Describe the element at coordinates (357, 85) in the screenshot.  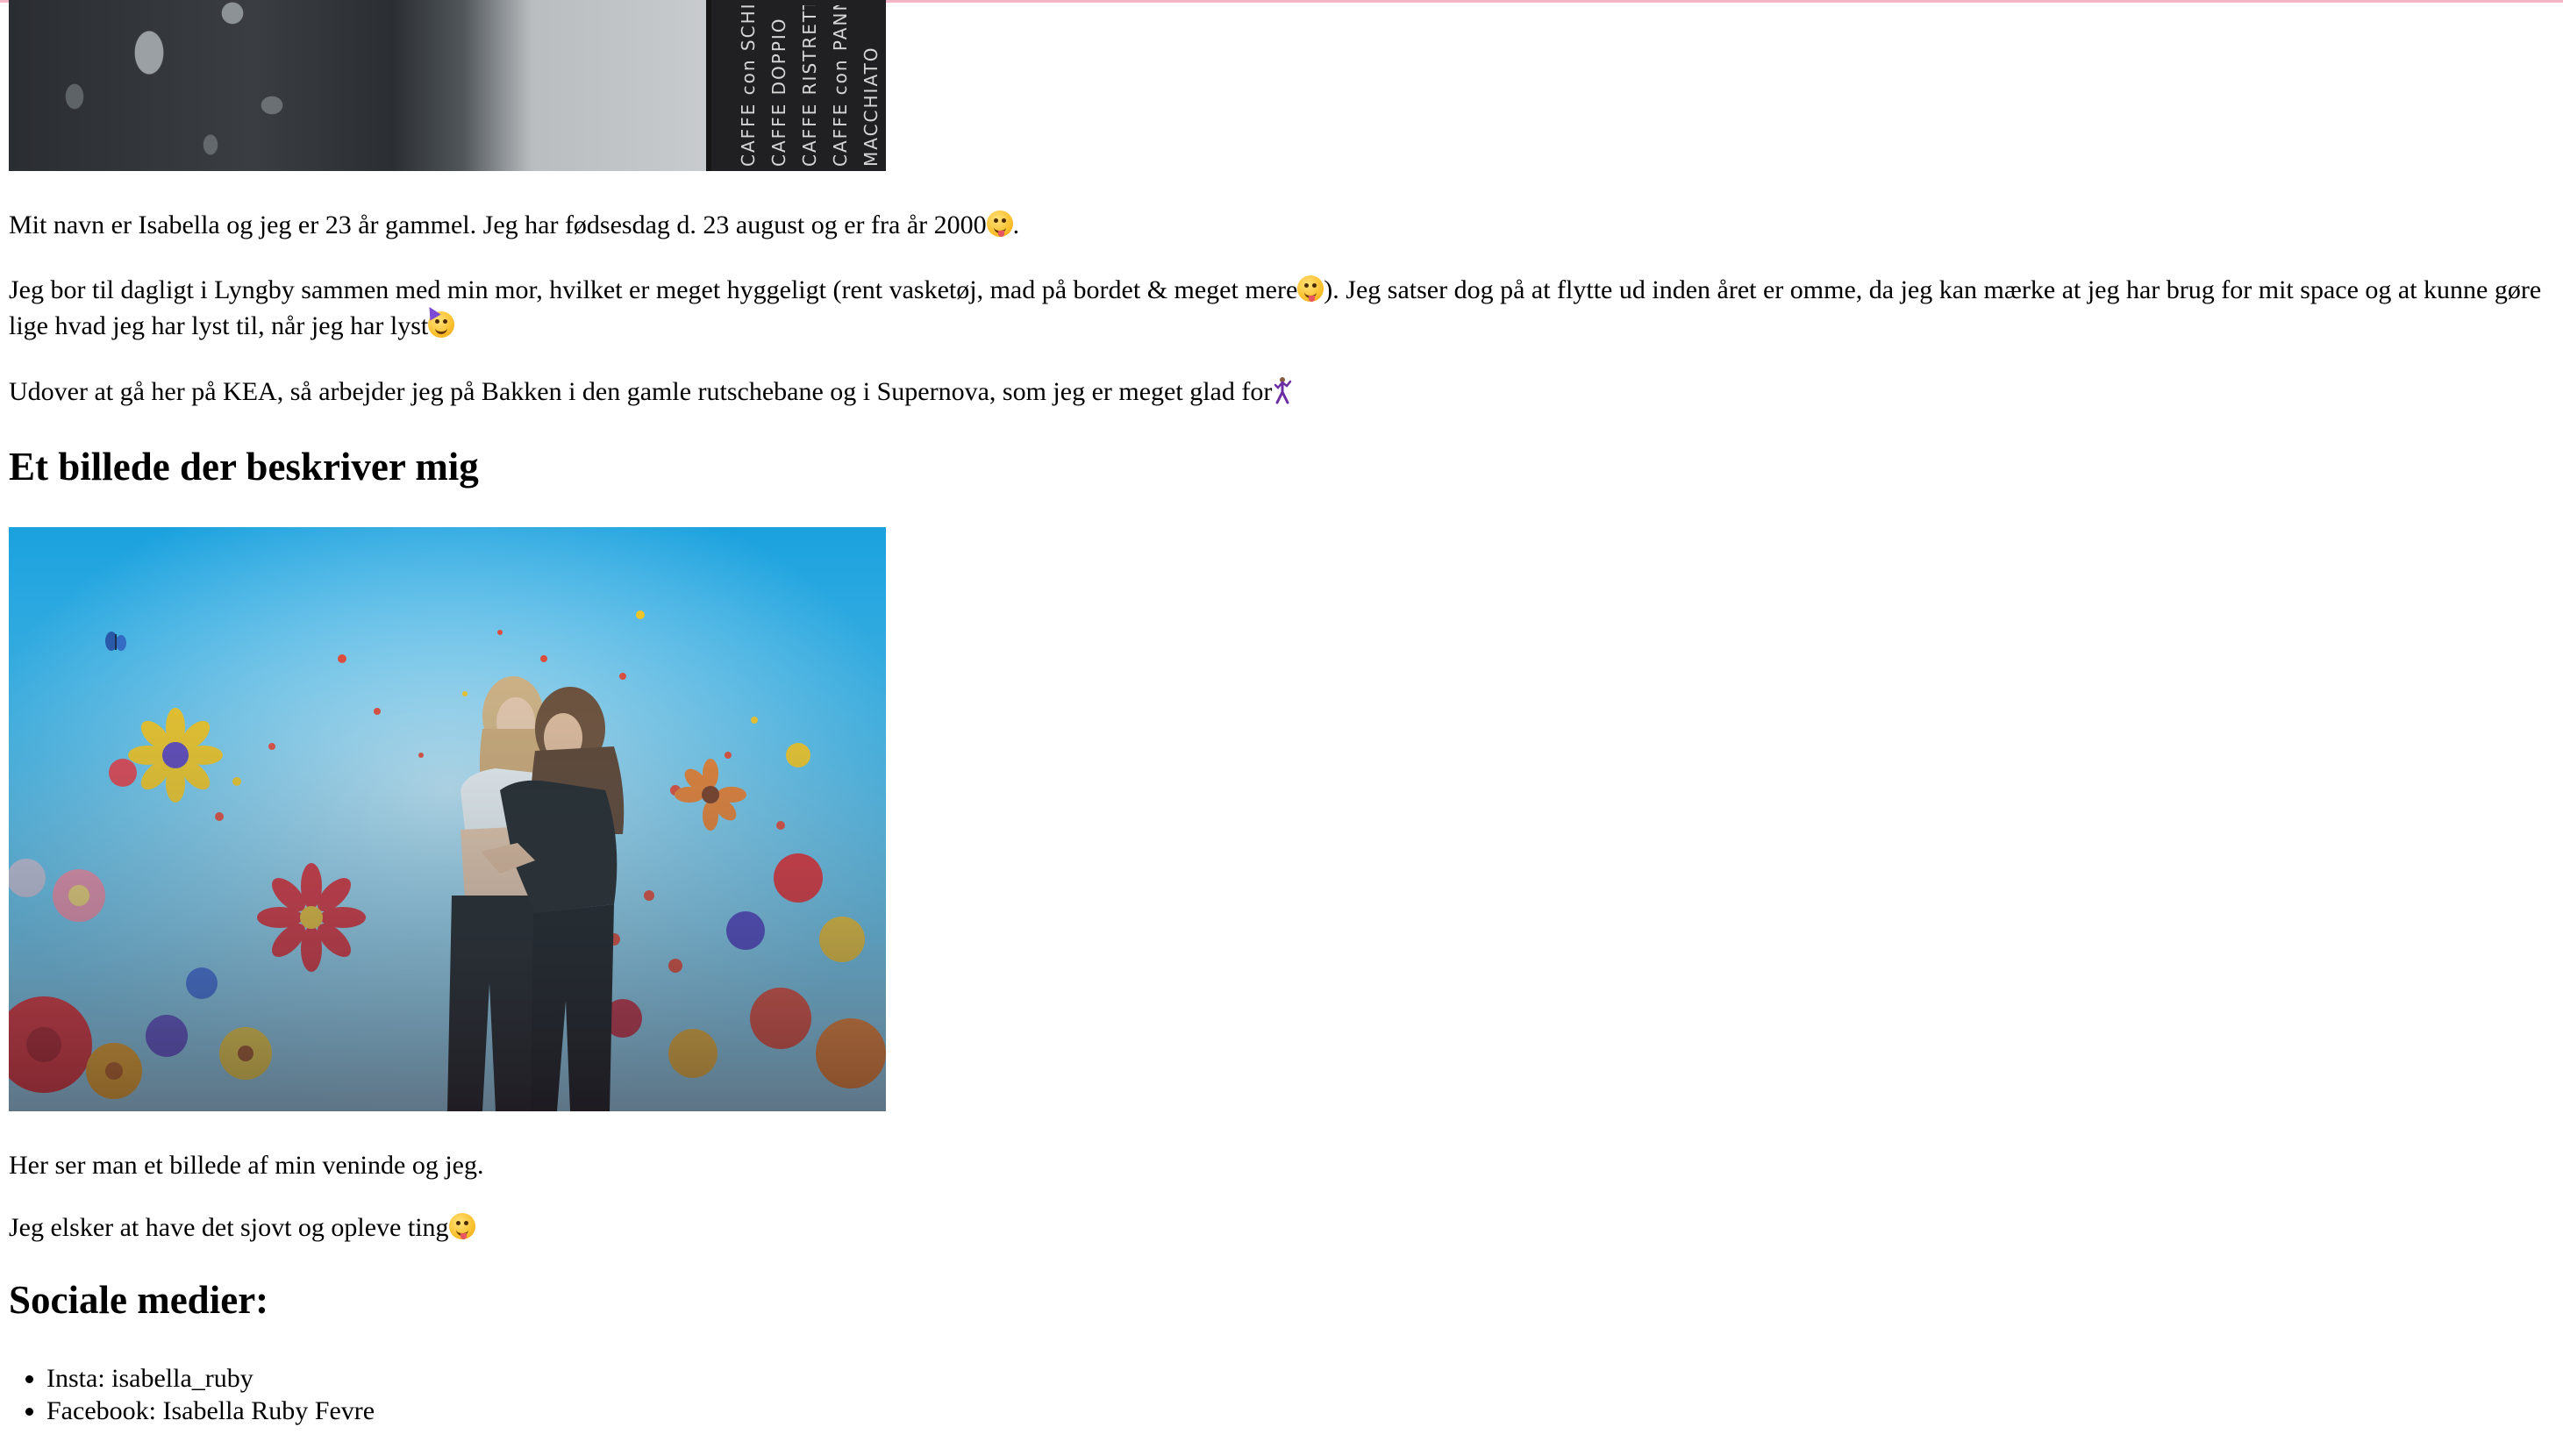
I see `photo-fabric` at that location.